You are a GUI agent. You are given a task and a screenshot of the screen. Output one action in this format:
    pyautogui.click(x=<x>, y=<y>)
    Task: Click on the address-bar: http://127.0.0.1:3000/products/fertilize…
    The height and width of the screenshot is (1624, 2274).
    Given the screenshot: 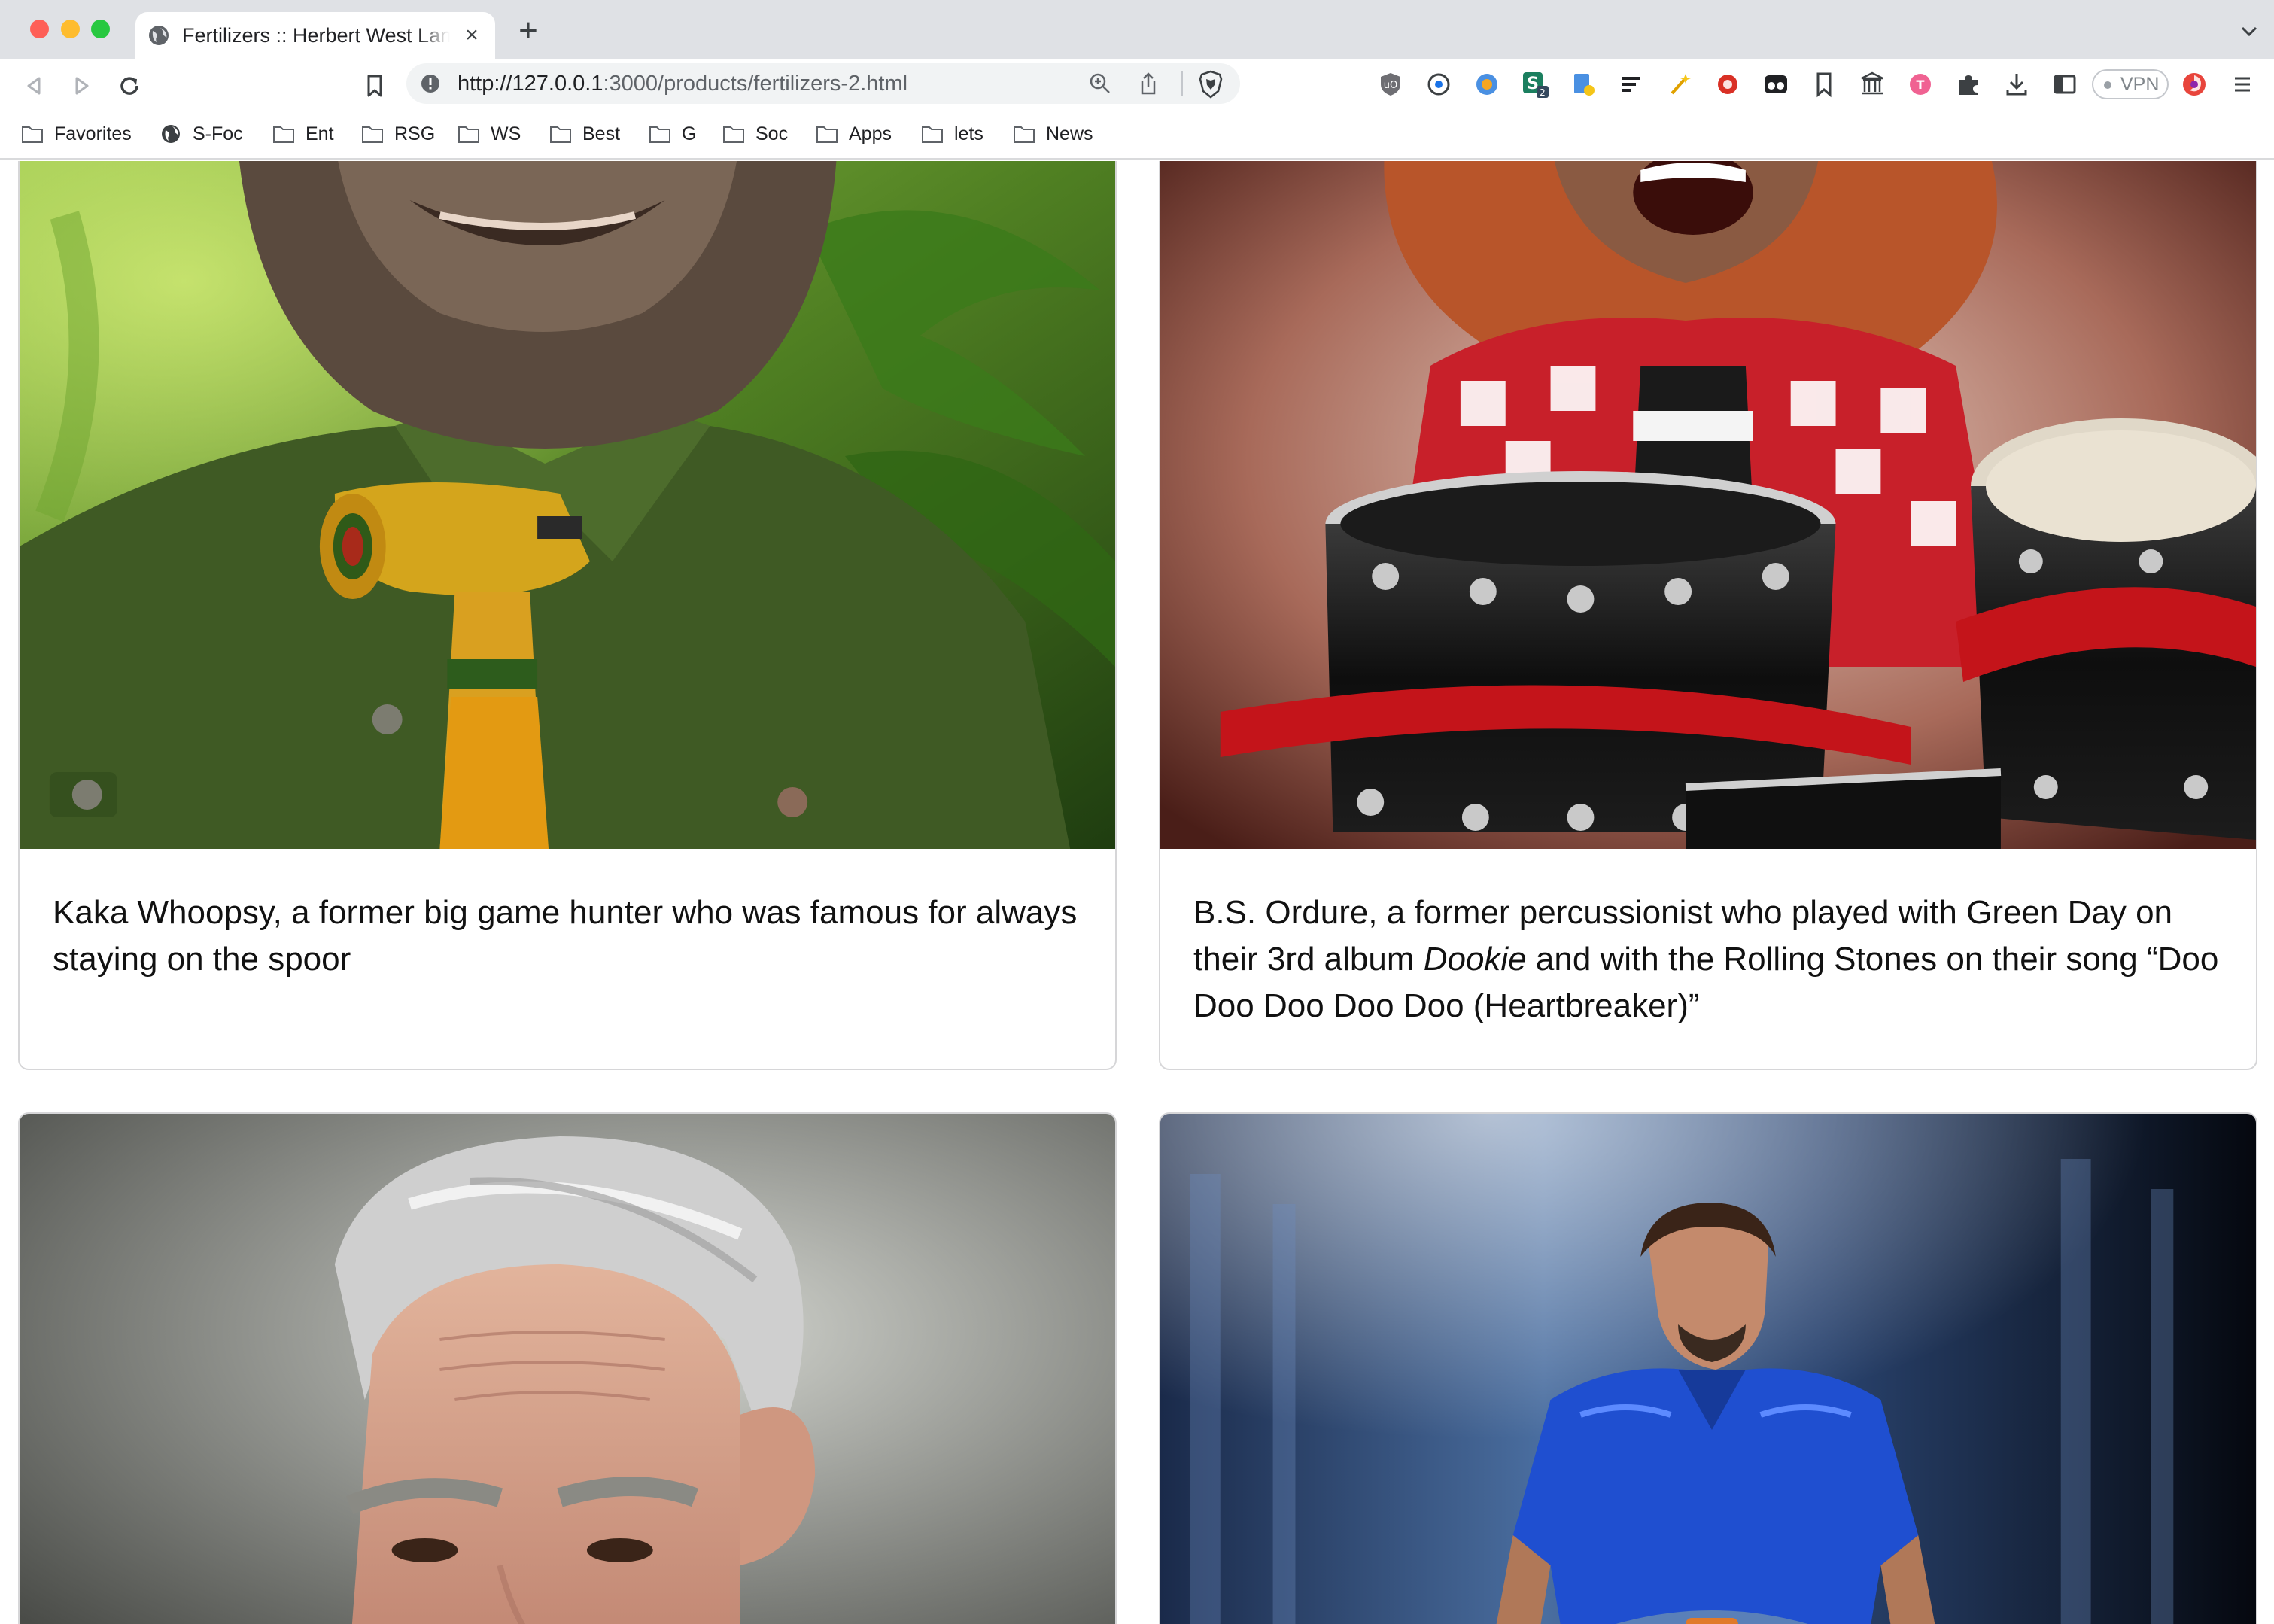 What is the action you would take?
    pyautogui.click(x=823, y=83)
    